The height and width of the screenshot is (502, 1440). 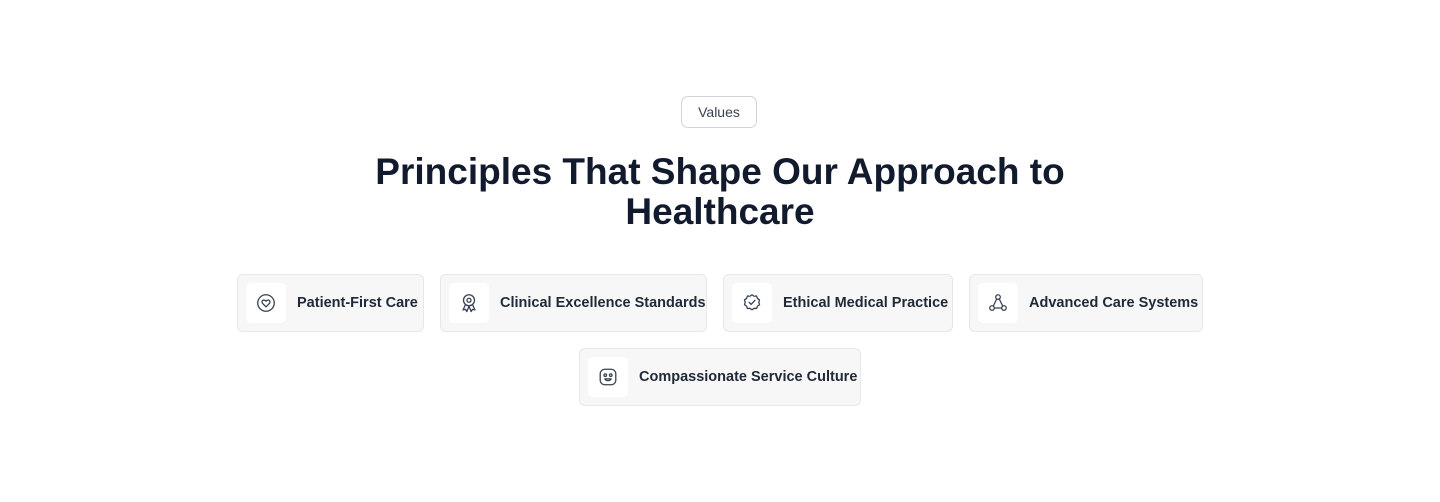 What do you see at coordinates (603, 303) in the screenshot?
I see `value-chip-label: Clinical Excellence Standards` at bounding box center [603, 303].